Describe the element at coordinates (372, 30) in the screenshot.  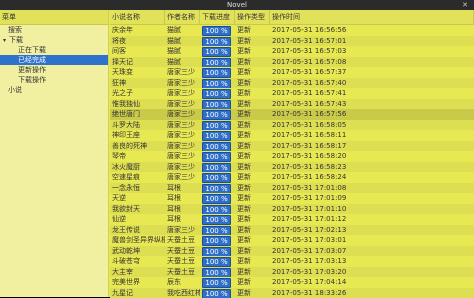
I see `cell-time: 2017-05-31 16:56:56` at that location.